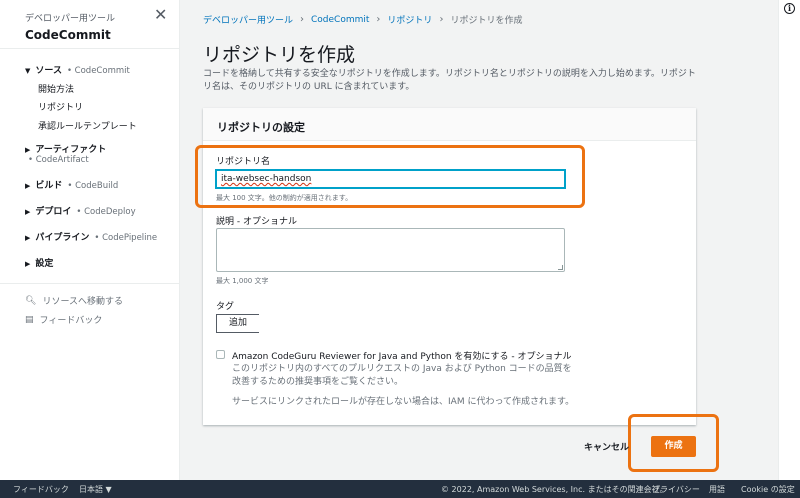  Describe the element at coordinates (58, 160) in the screenshot. I see `nav-service: • CodeArtifact` at that location.